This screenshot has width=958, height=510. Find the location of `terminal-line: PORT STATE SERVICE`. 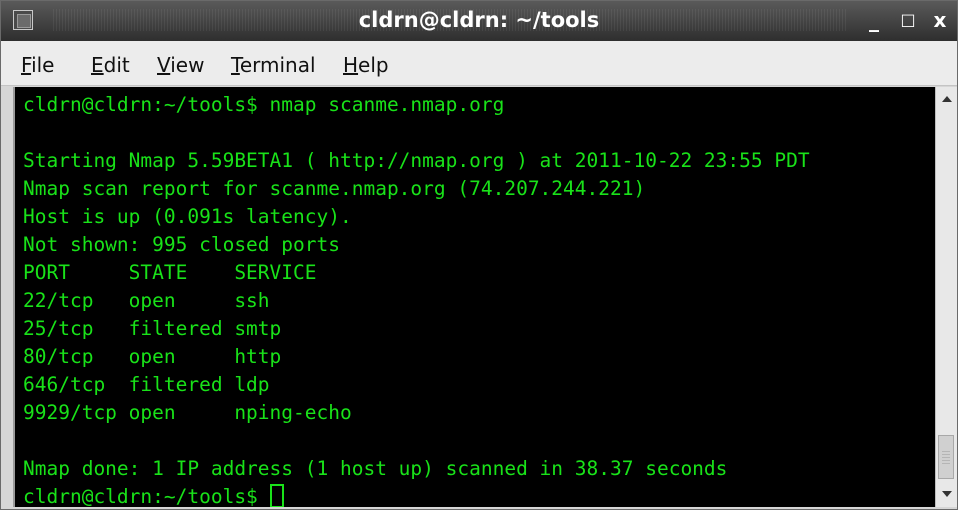

terminal-line: PORT STATE SERVICE is located at coordinates (170, 272).